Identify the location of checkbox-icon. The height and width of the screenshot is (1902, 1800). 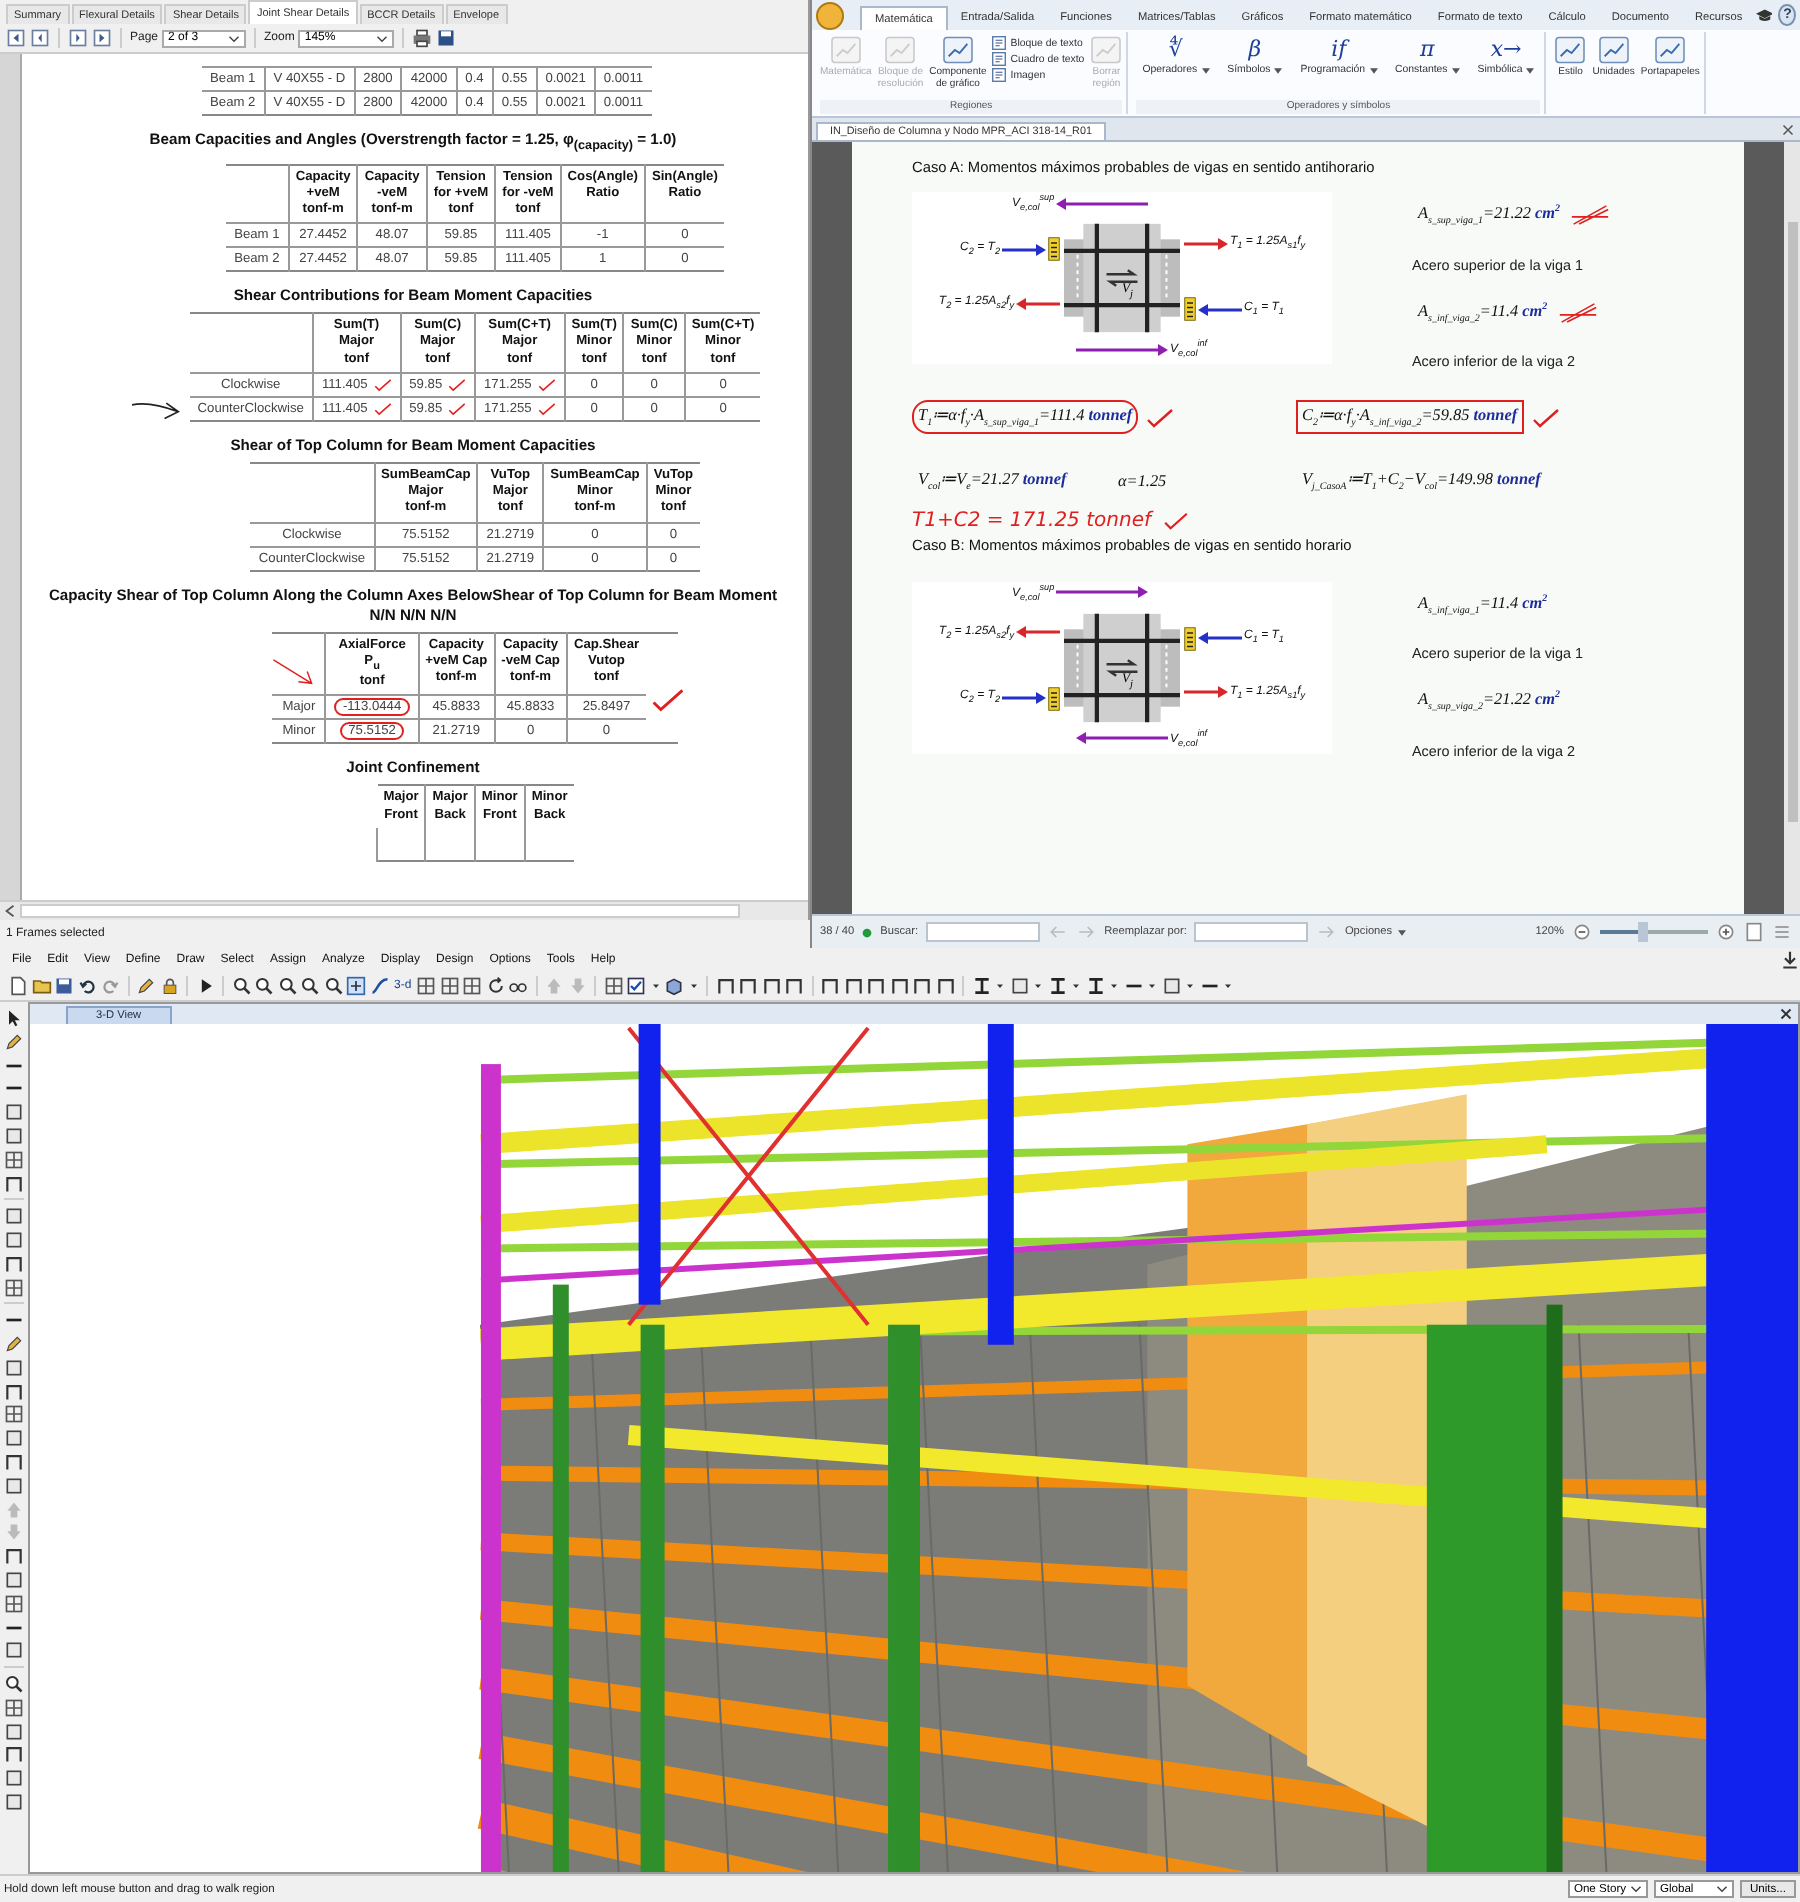
(636, 986).